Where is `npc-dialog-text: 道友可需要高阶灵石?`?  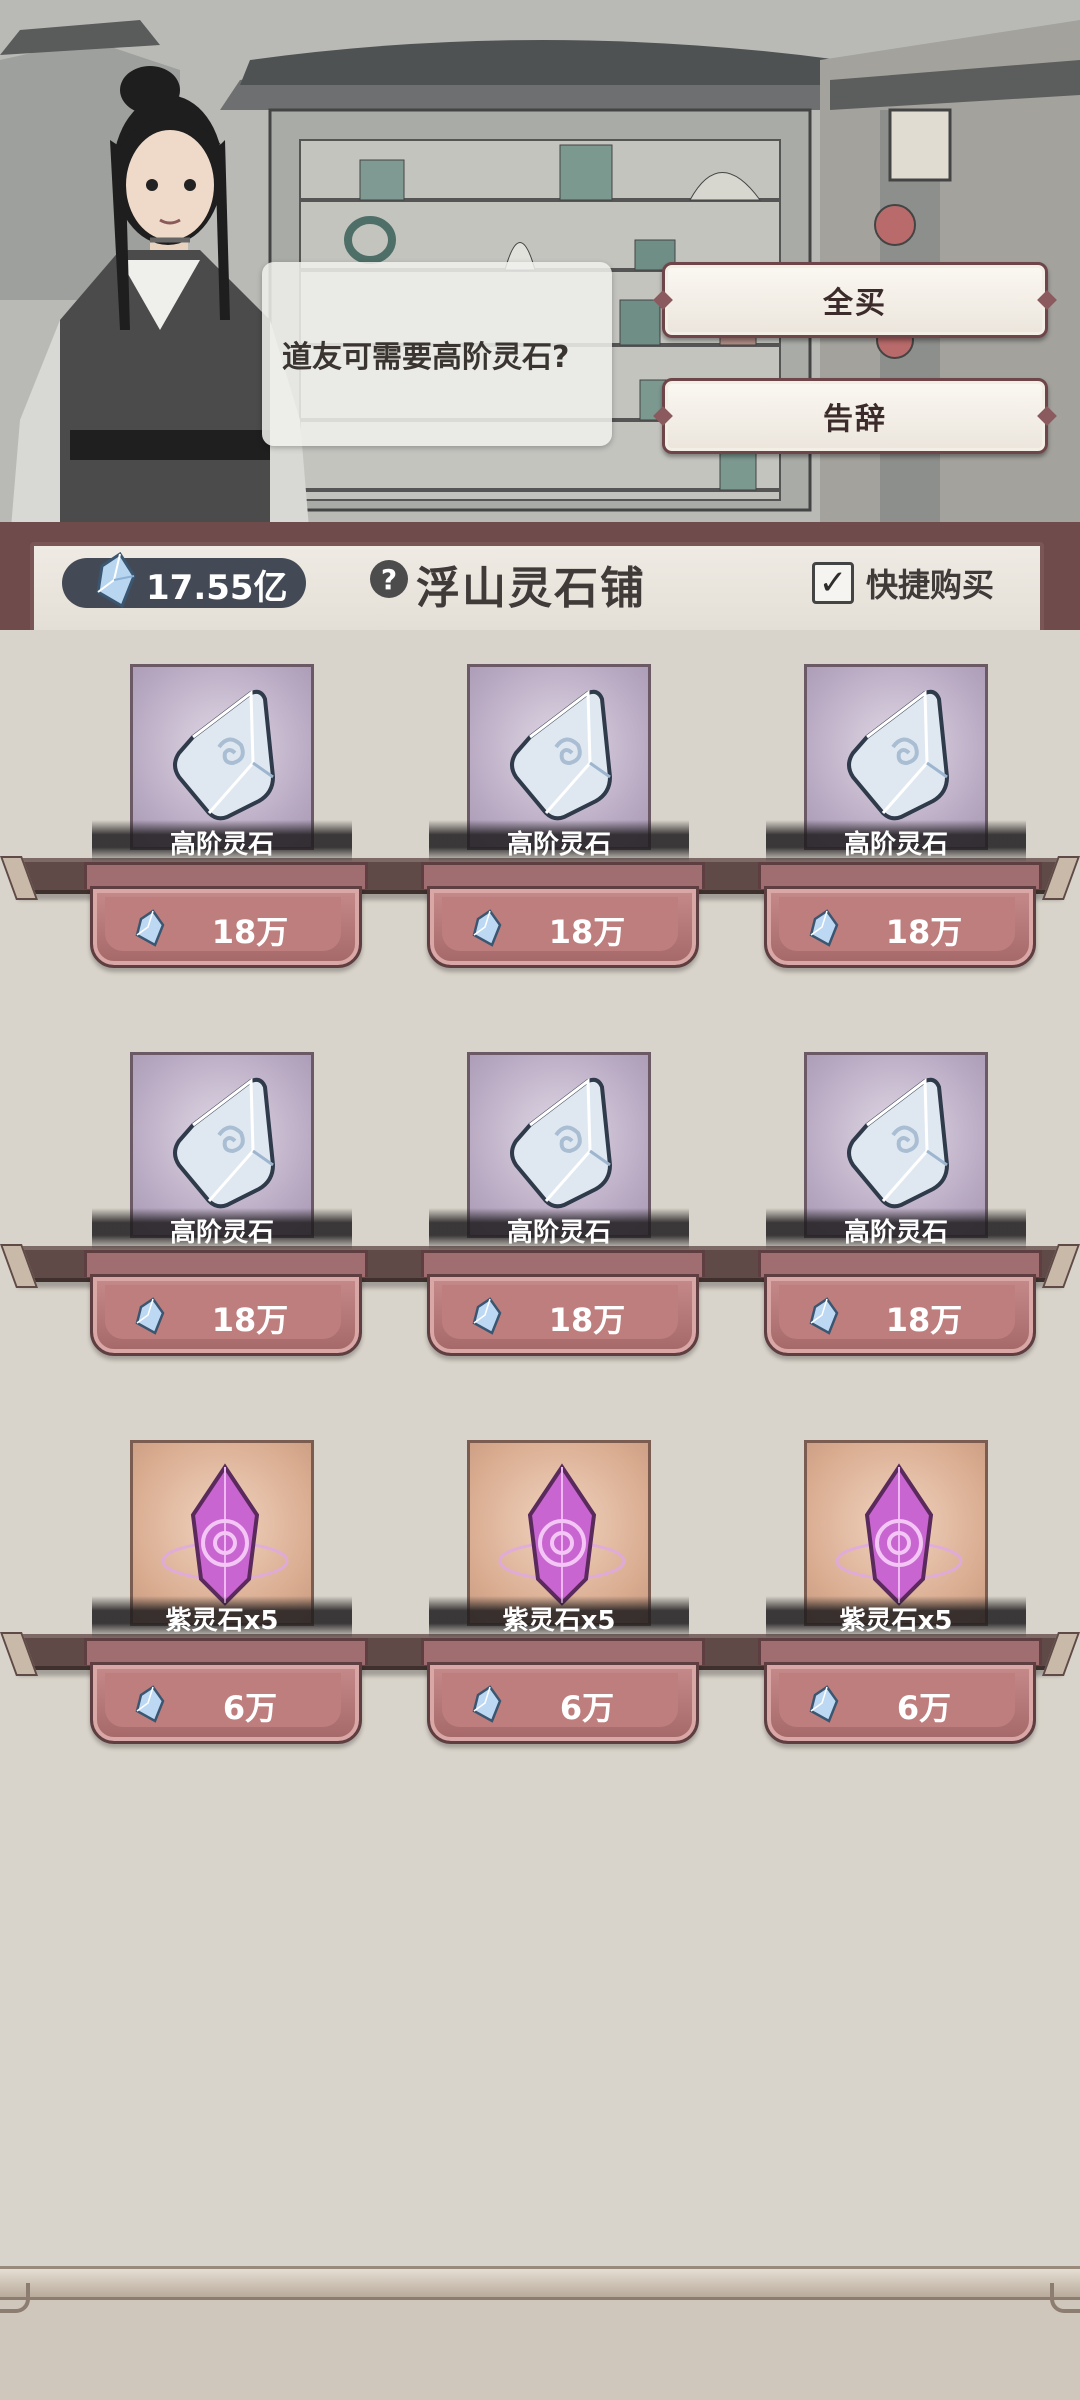
npc-dialog-text: 道友可需要高阶灵石? is located at coordinates (426, 357).